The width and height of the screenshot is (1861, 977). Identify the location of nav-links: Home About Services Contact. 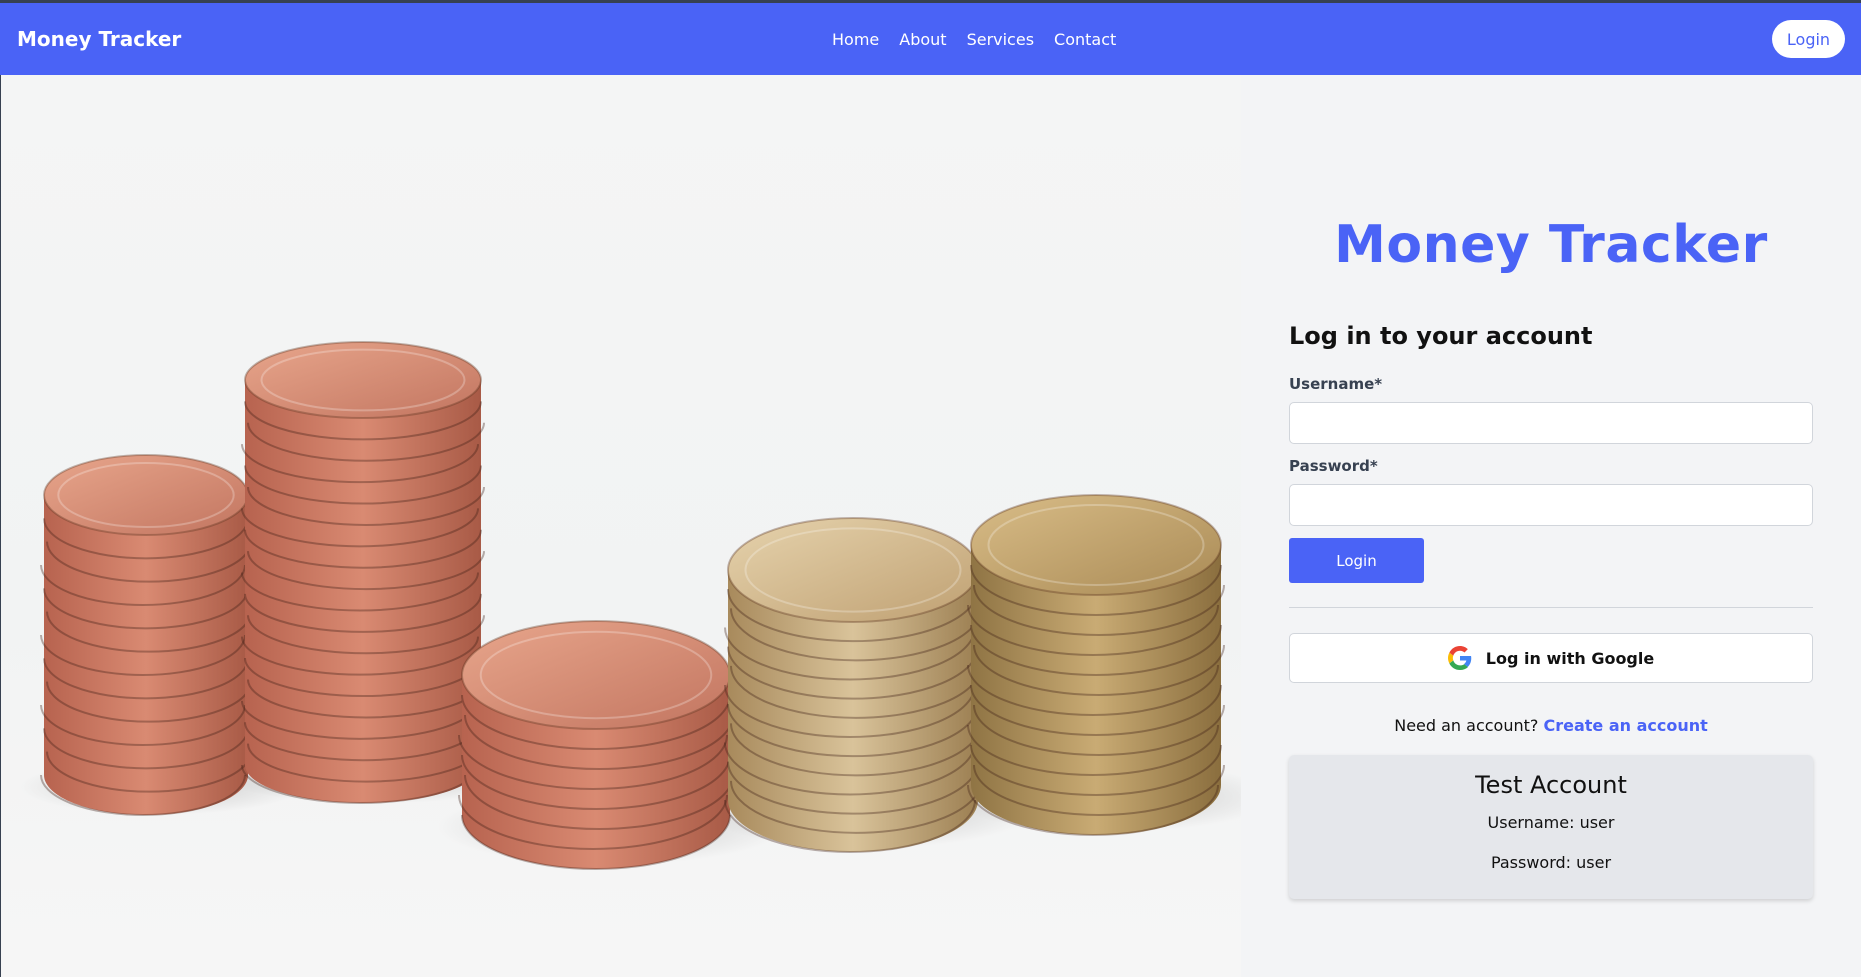
(974, 39).